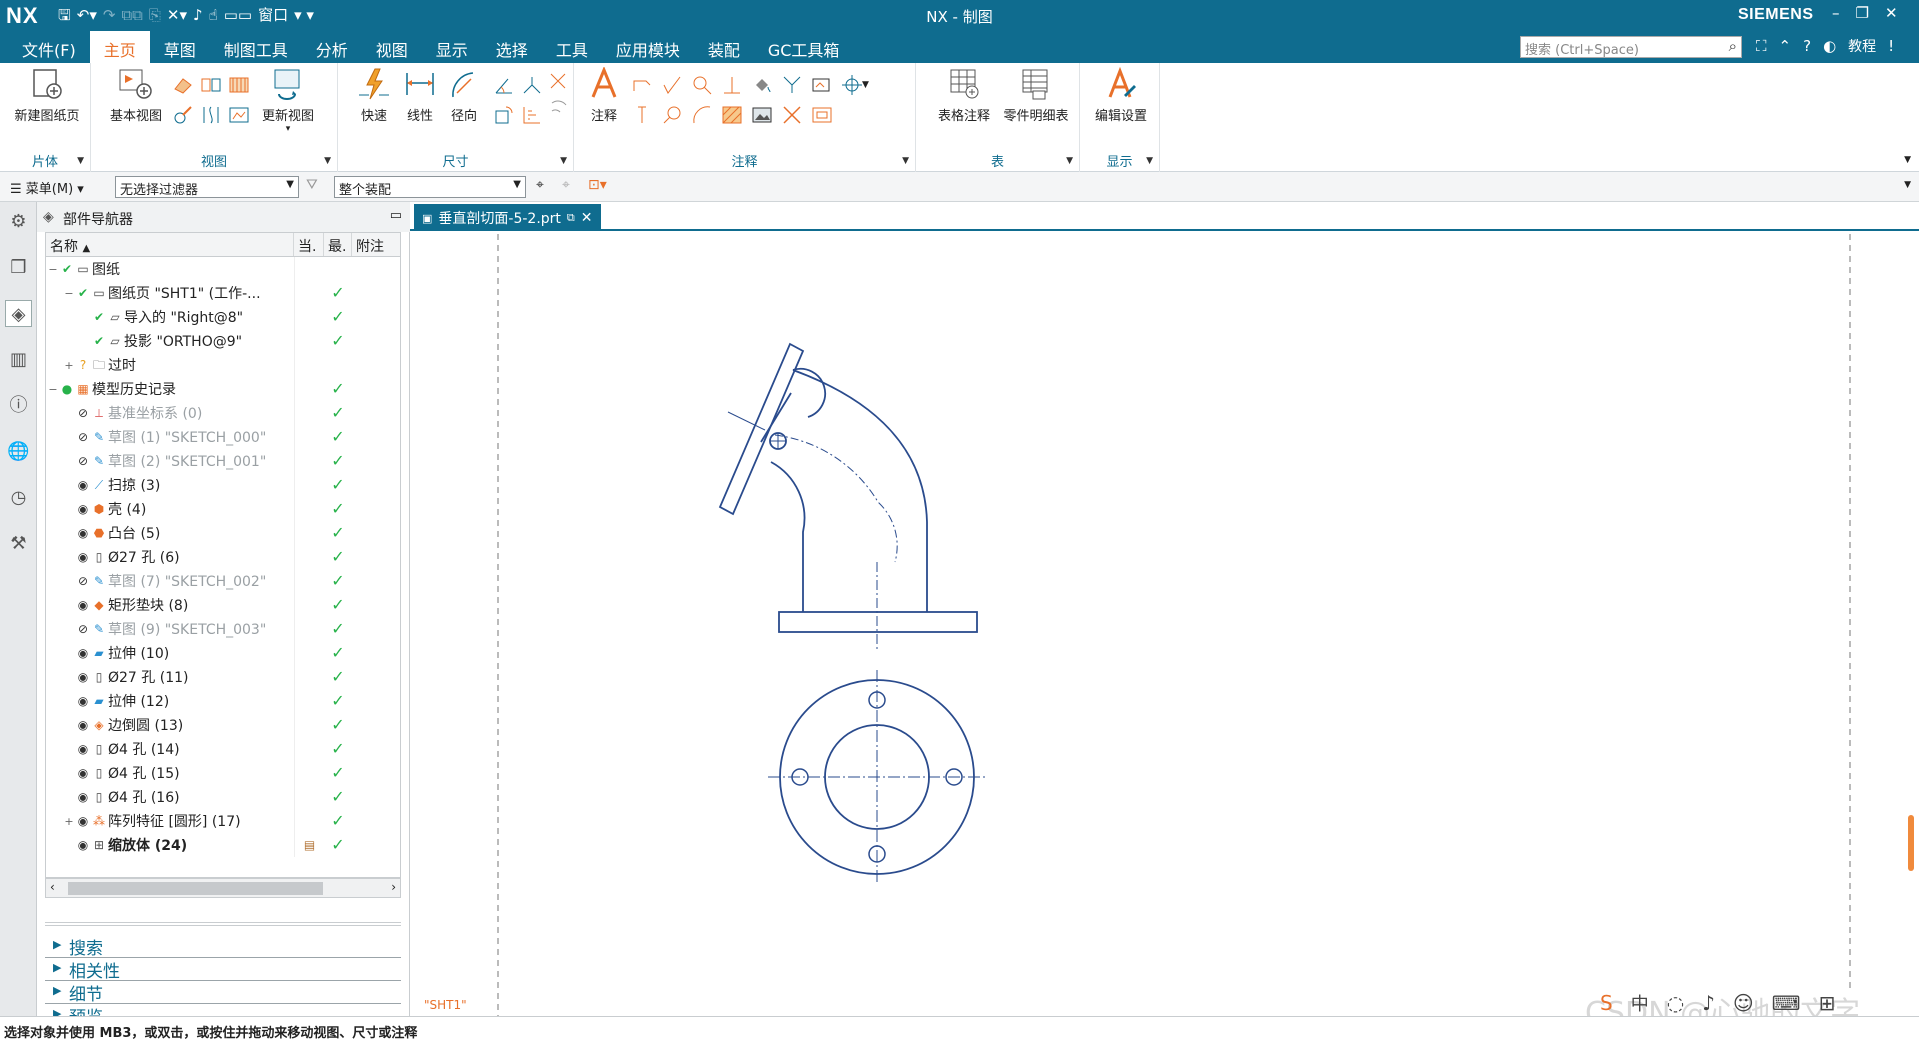  Describe the element at coordinates (207, 187) in the screenshot. I see `type-filter-select: 无选择过滤器 ▼` at that location.